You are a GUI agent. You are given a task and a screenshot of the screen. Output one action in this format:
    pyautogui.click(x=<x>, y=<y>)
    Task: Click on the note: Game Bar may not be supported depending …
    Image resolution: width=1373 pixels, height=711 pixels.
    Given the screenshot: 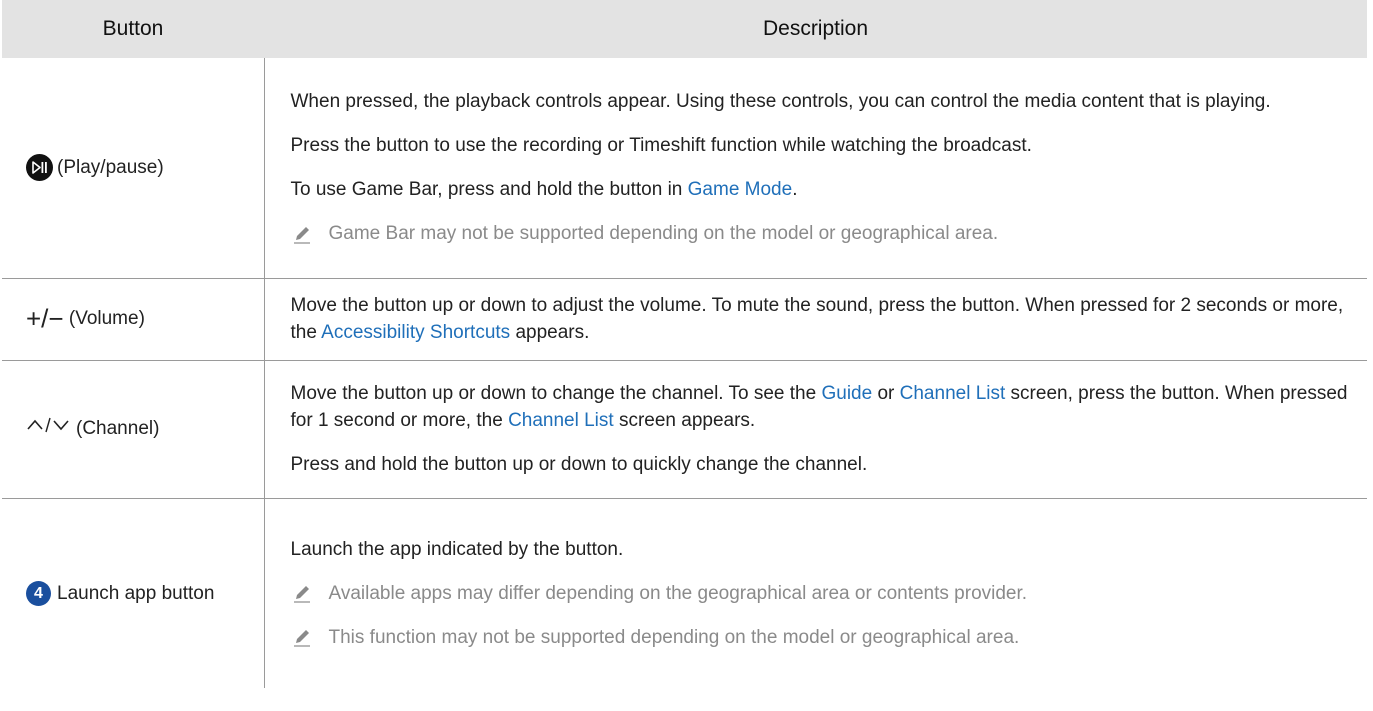 What is the action you would take?
    pyautogui.click(x=820, y=233)
    